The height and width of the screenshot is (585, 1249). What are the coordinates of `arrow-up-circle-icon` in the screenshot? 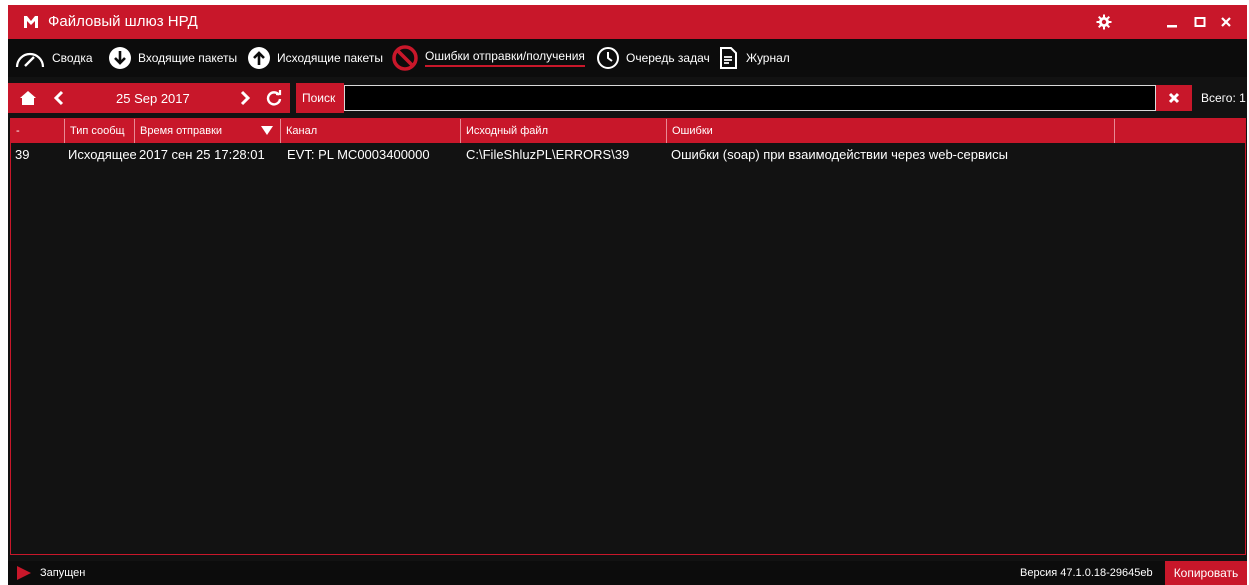 It's located at (259, 58).